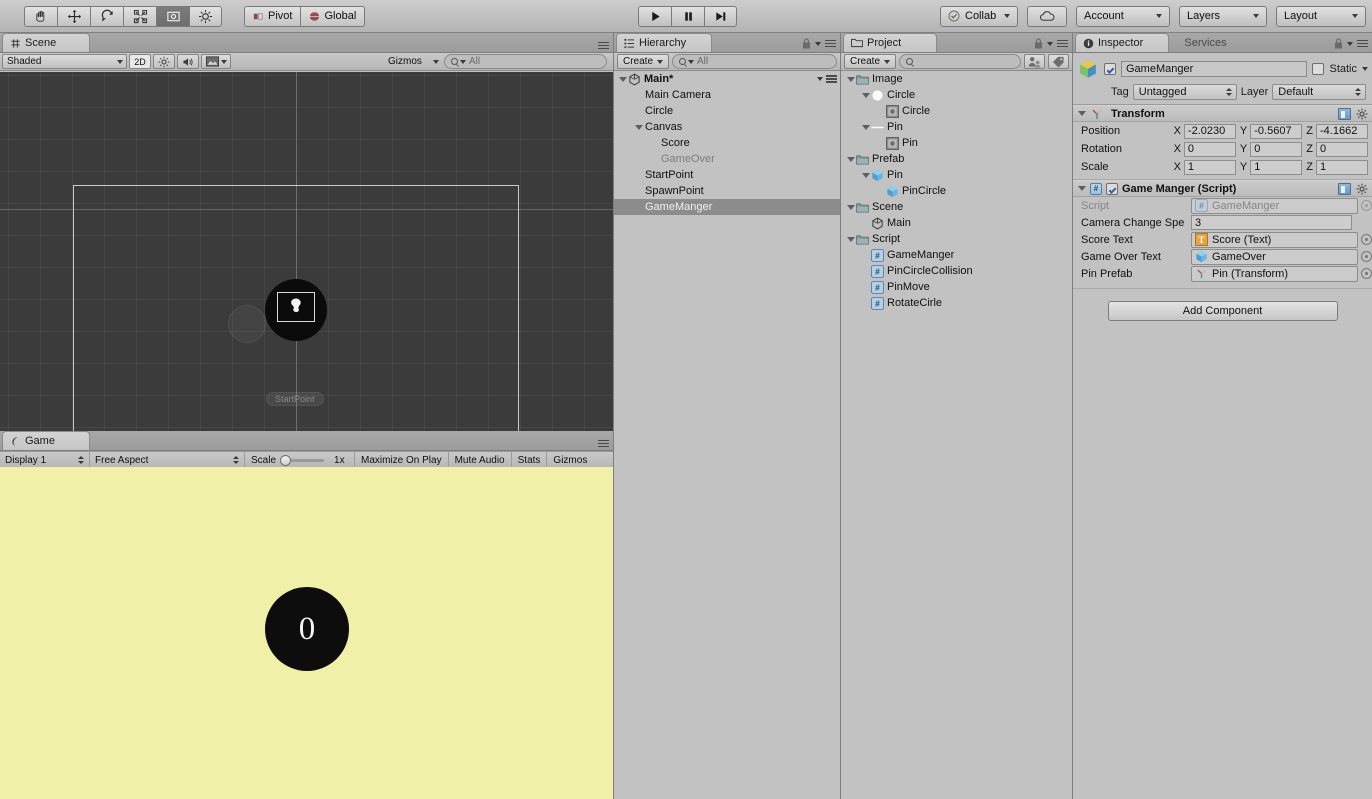 This screenshot has height=799, width=1372. I want to click on project-item-circle: Circle, so click(956, 111).